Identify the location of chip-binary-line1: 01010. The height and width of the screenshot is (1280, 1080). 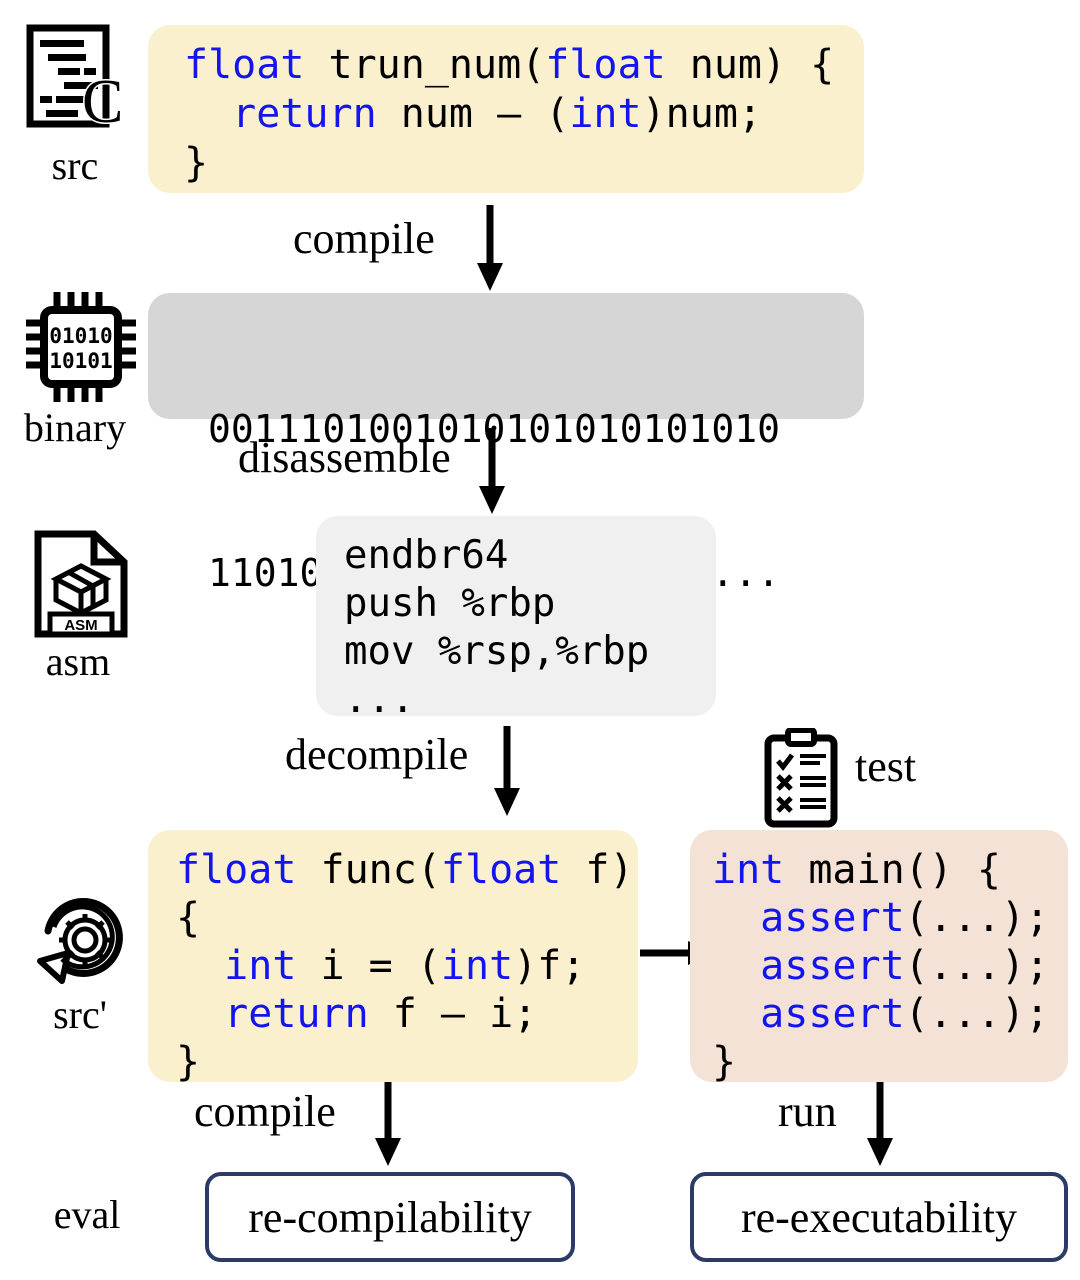
(80, 336).